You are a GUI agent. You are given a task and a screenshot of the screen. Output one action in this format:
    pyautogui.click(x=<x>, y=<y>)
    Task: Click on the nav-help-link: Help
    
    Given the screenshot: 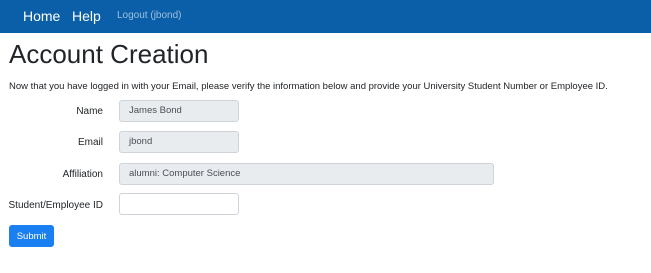 What is the action you would take?
    pyautogui.click(x=86, y=16)
    